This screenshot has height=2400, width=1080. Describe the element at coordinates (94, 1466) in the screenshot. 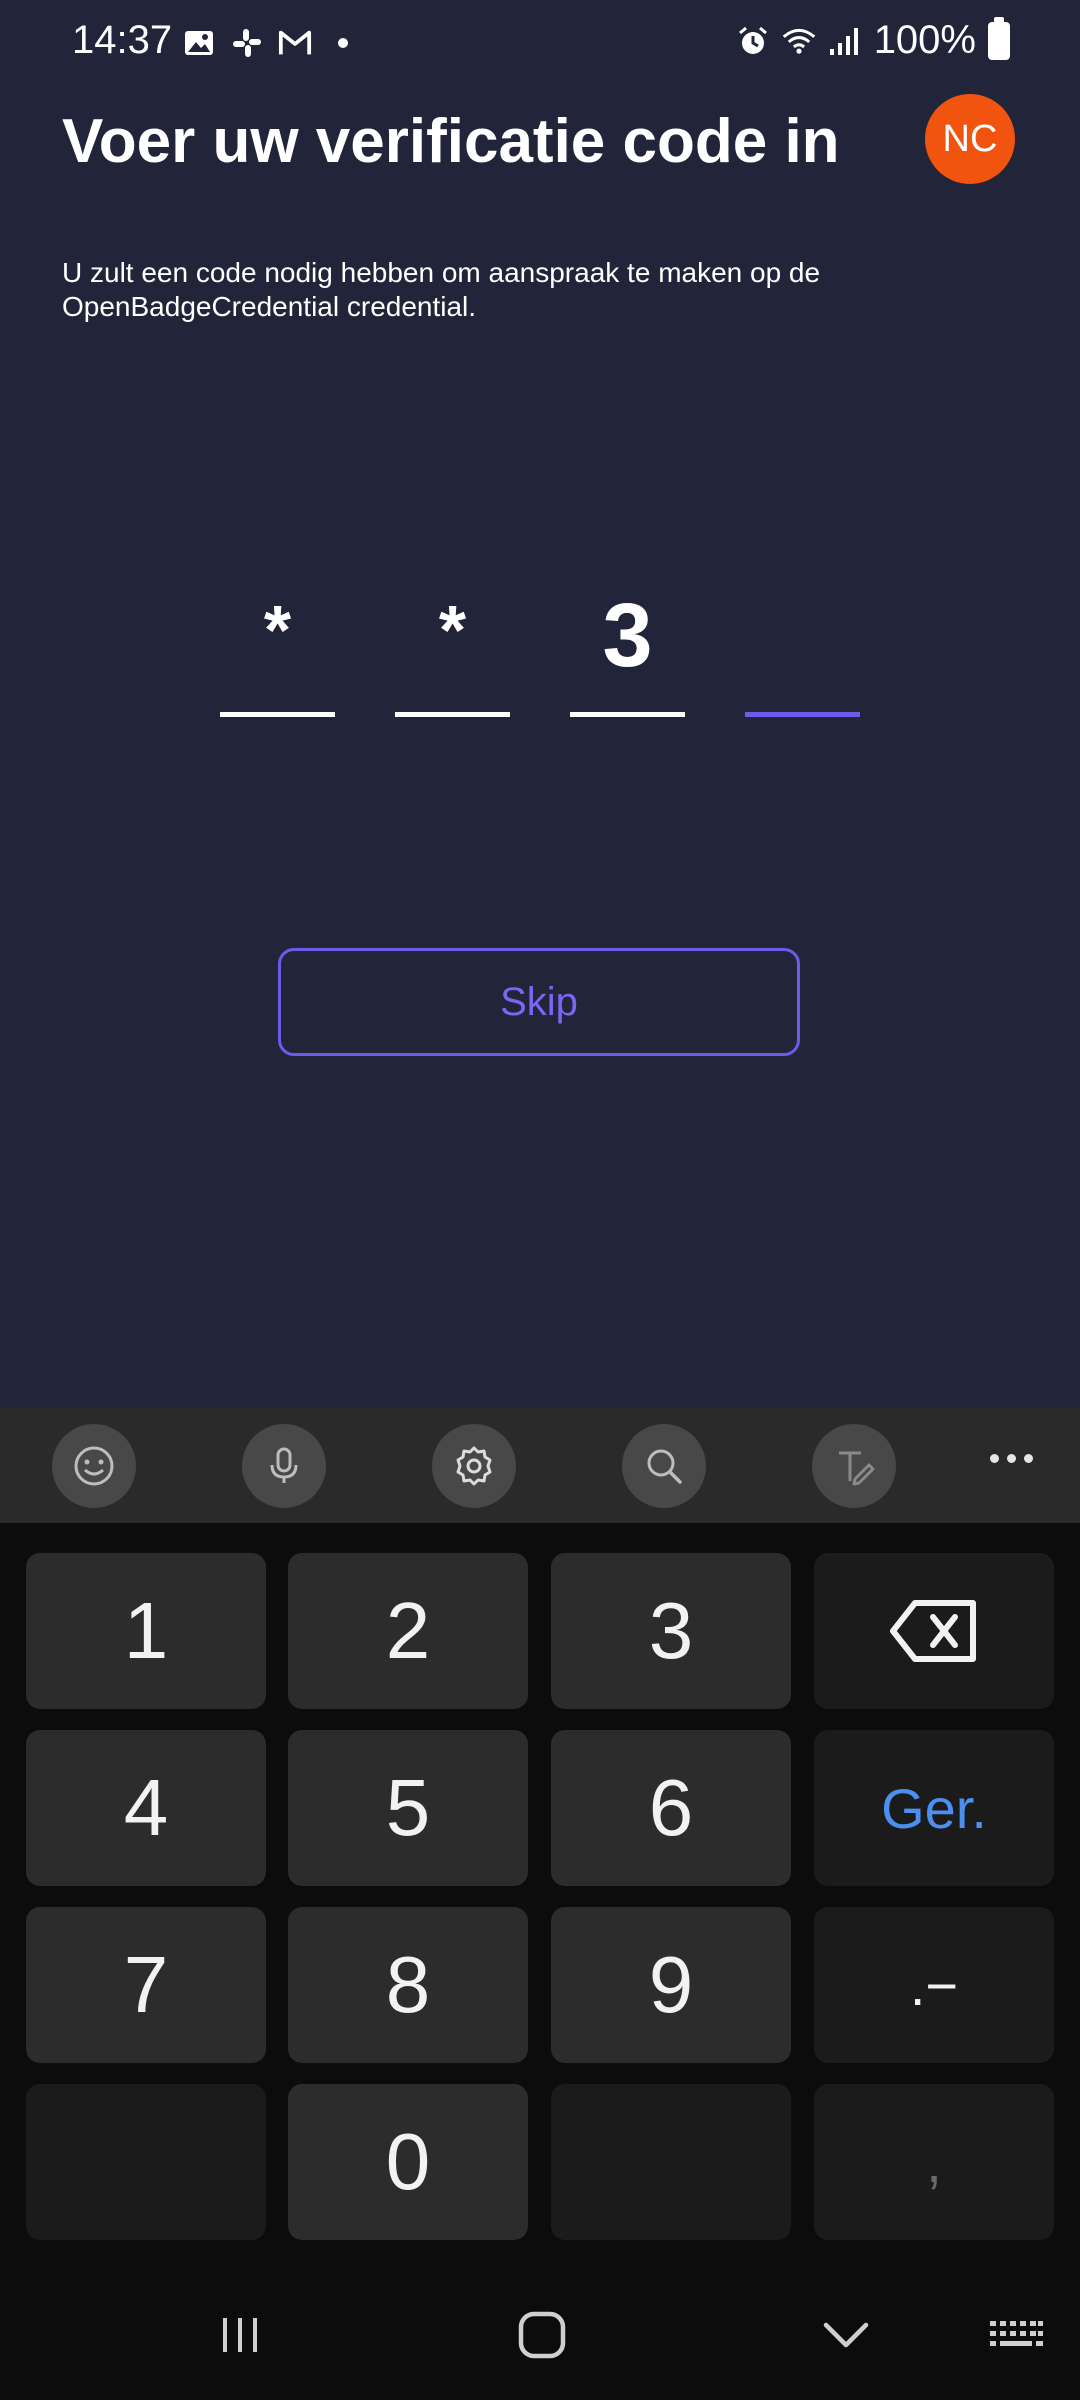

I see `emoji-icon` at that location.